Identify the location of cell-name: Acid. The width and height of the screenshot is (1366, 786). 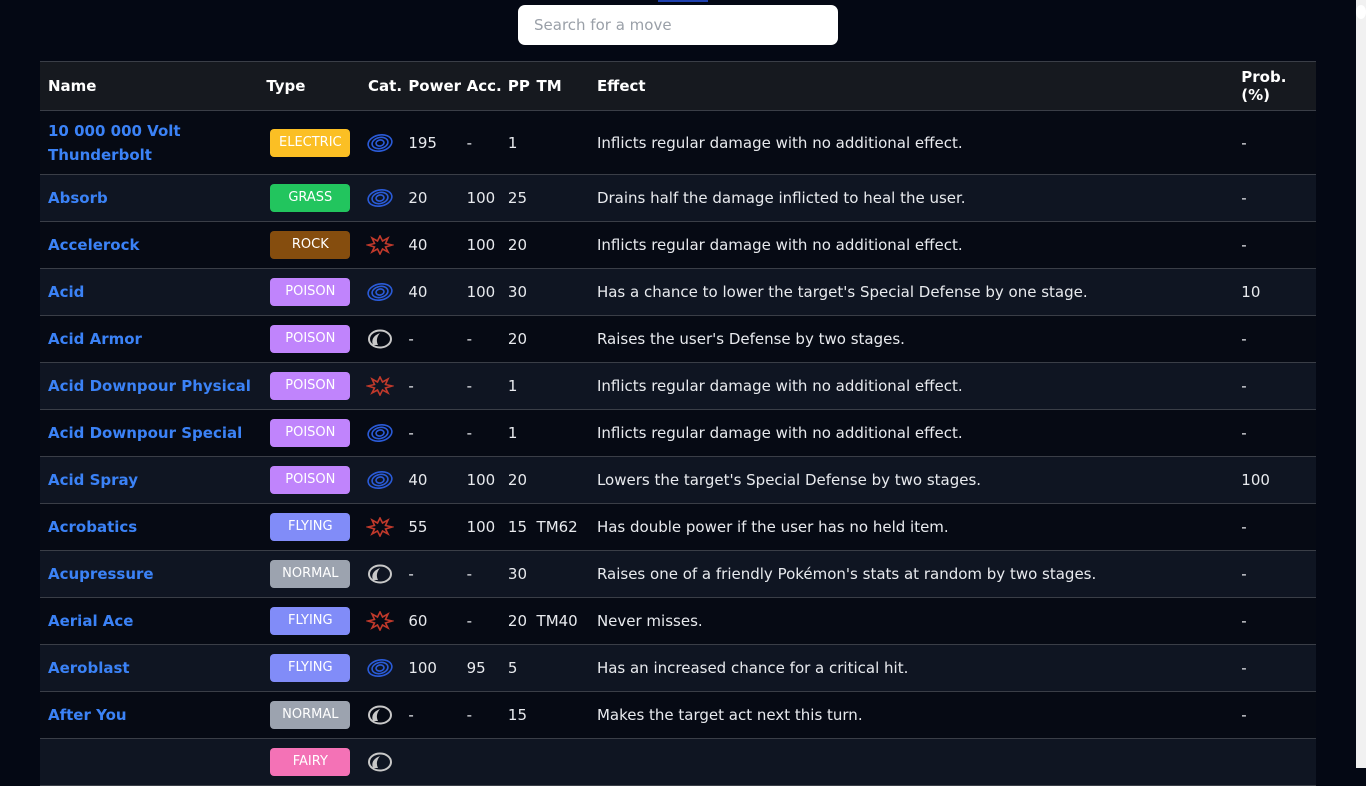
(149, 292).